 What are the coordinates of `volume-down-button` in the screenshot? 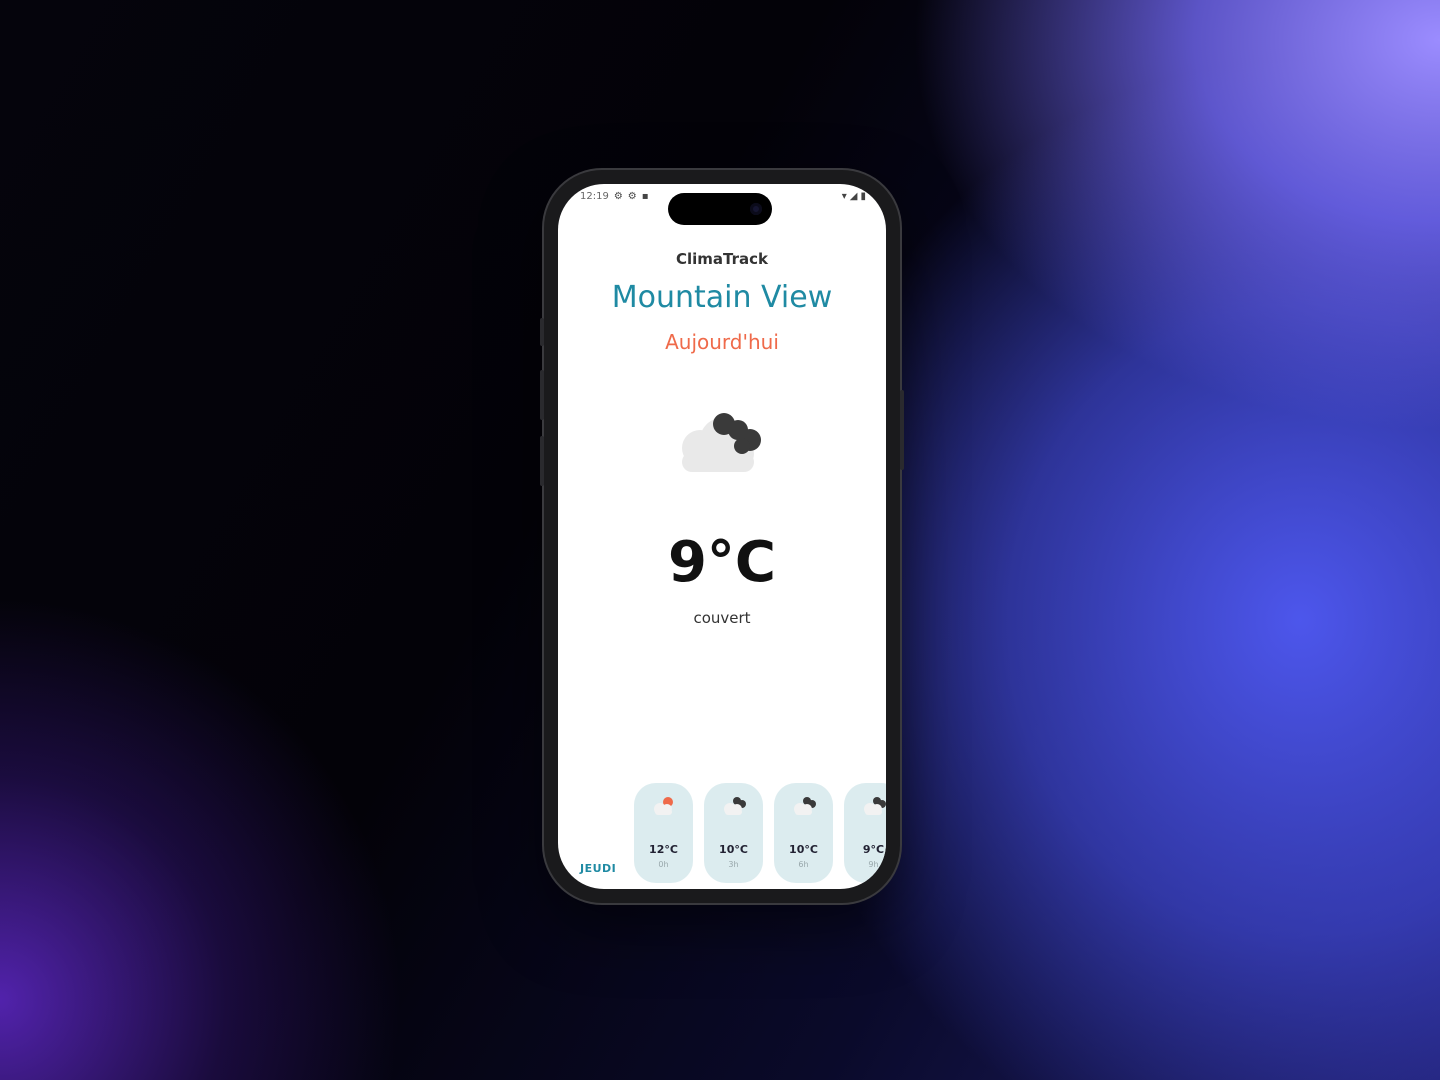 It's located at (542, 461).